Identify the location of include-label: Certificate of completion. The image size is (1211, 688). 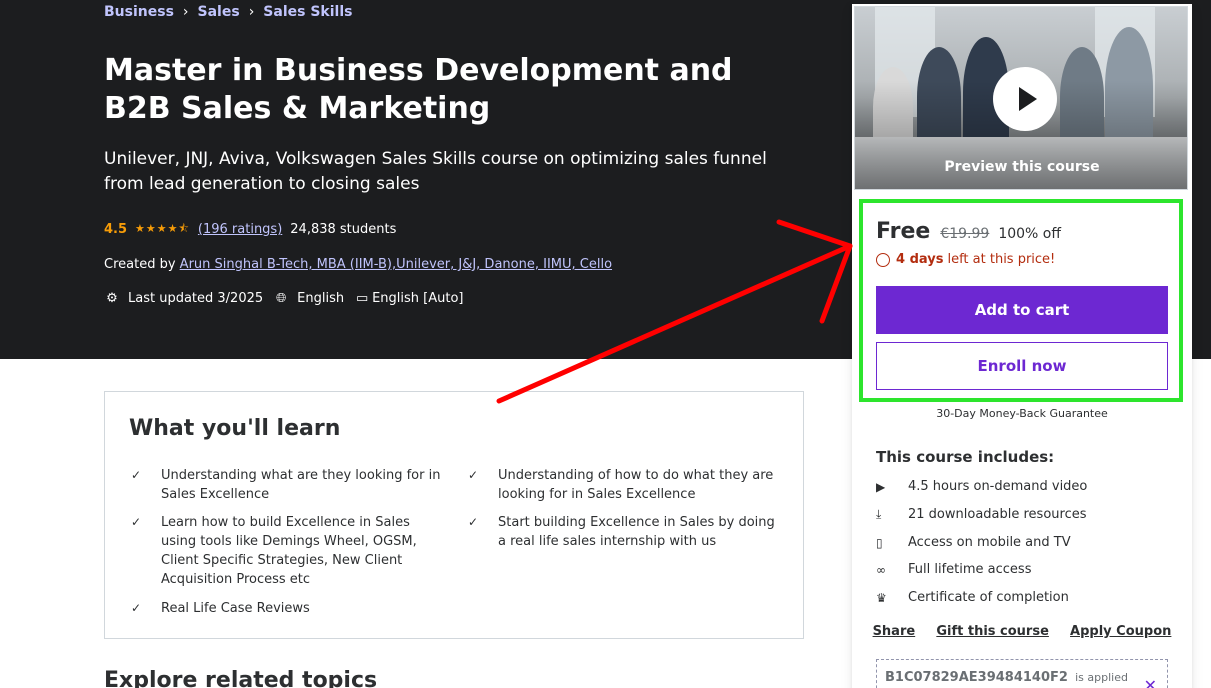
(988, 597).